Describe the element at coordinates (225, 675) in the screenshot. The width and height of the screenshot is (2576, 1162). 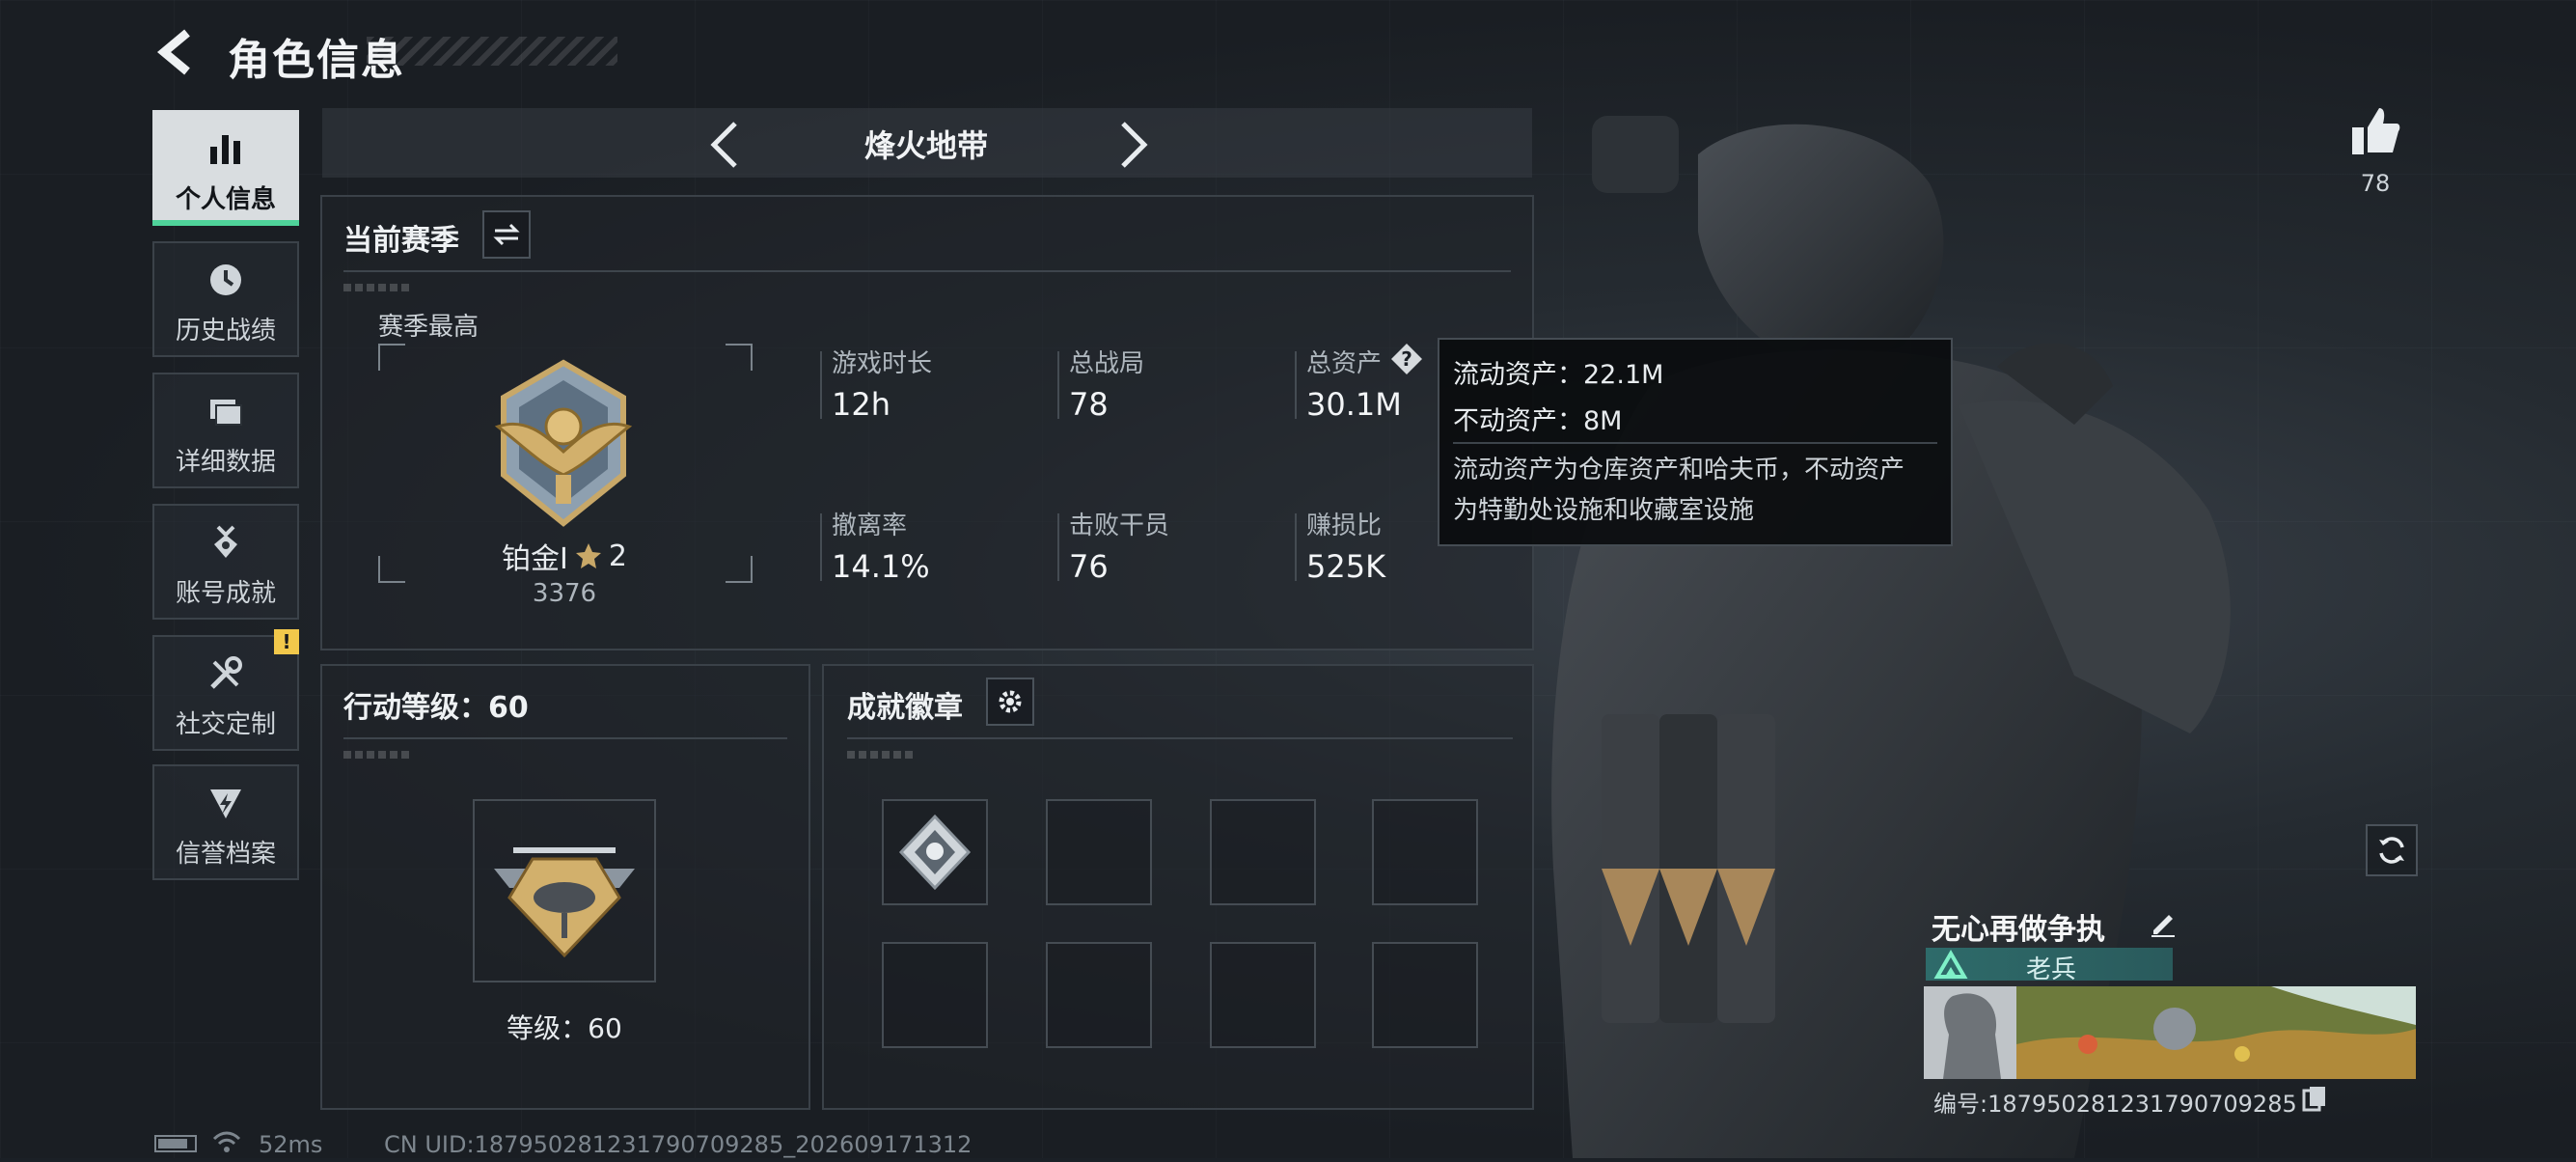
I see `tools-icon` at that location.